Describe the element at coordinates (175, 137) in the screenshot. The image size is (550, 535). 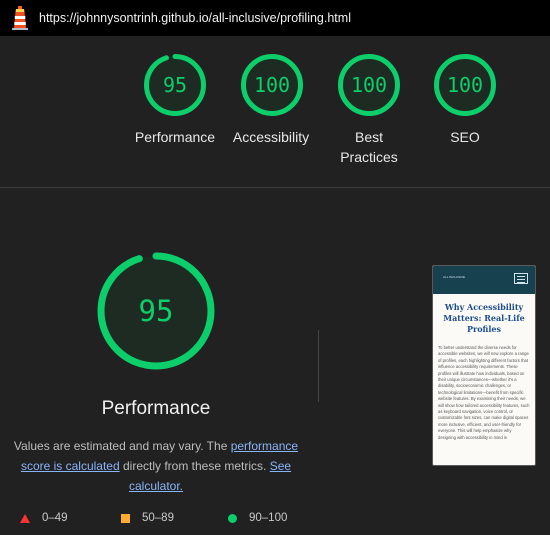
I see `performance-label: Performance` at that location.